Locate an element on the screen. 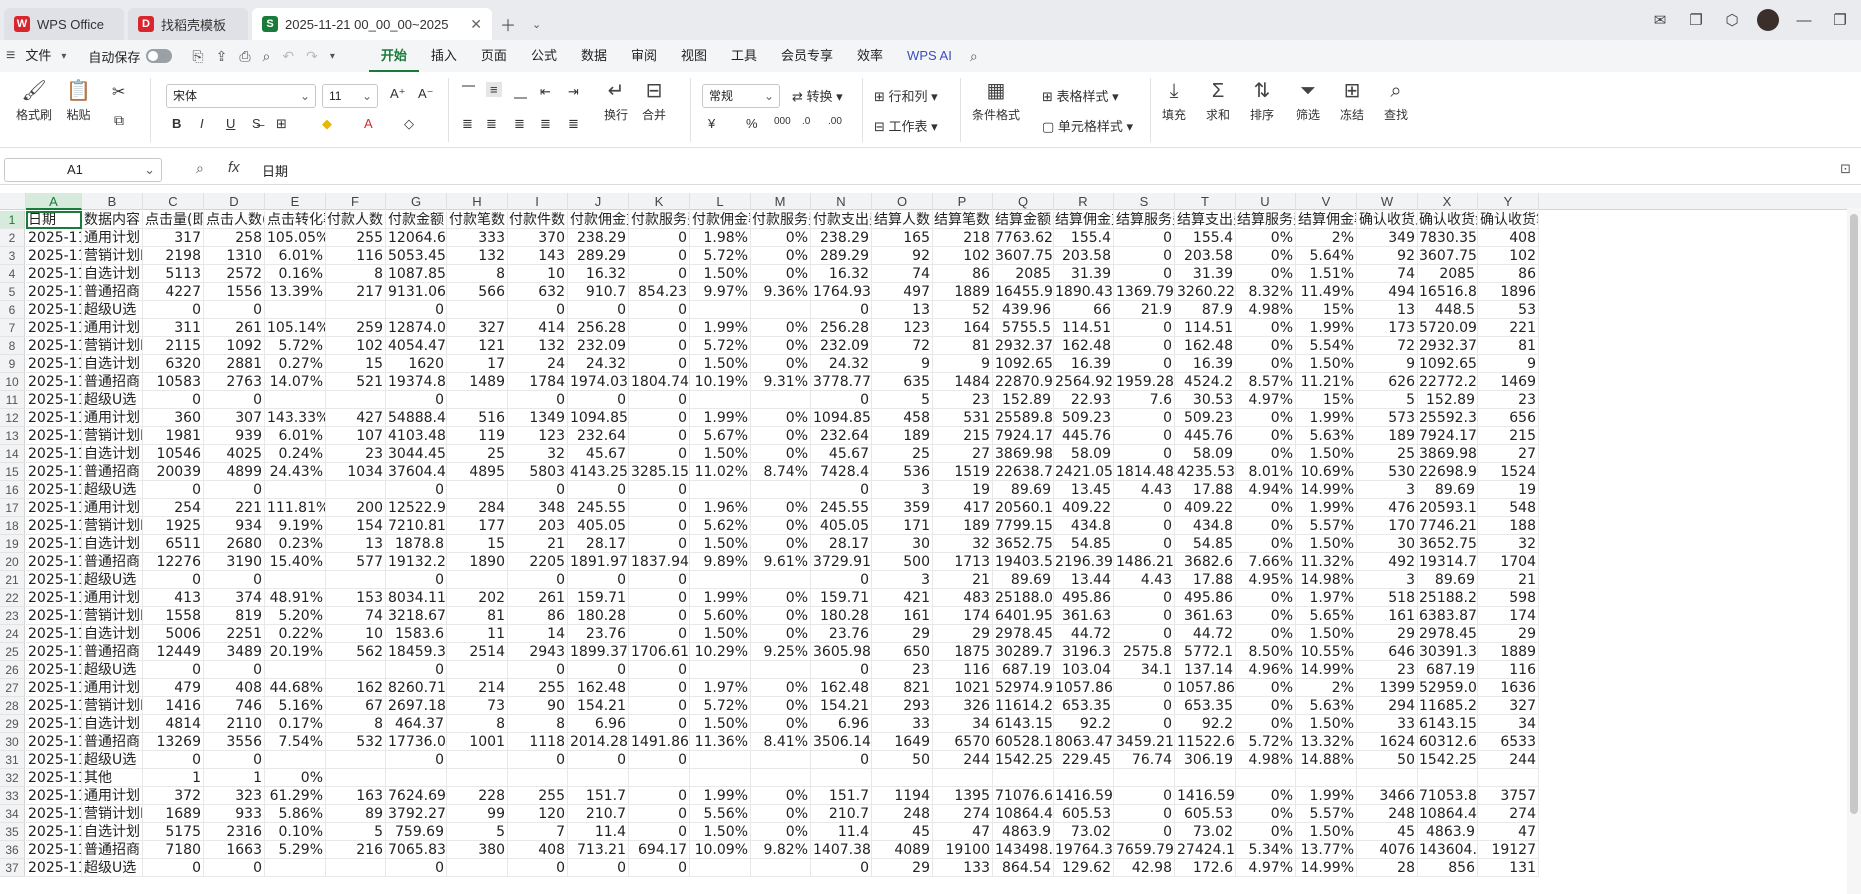 Image resolution: width=1861 pixels, height=894 pixels. table-cell: 3869.98 is located at coordinates (1447, 454).